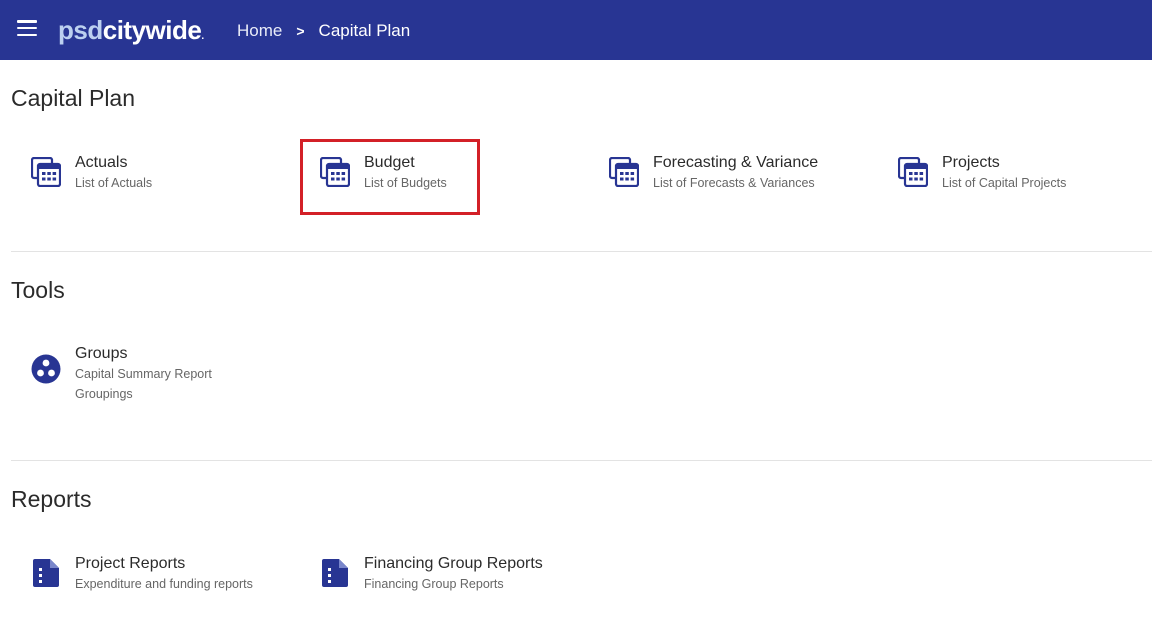  What do you see at coordinates (73, 98) in the screenshot?
I see `section-title-capital-plan: Capital Plan` at bounding box center [73, 98].